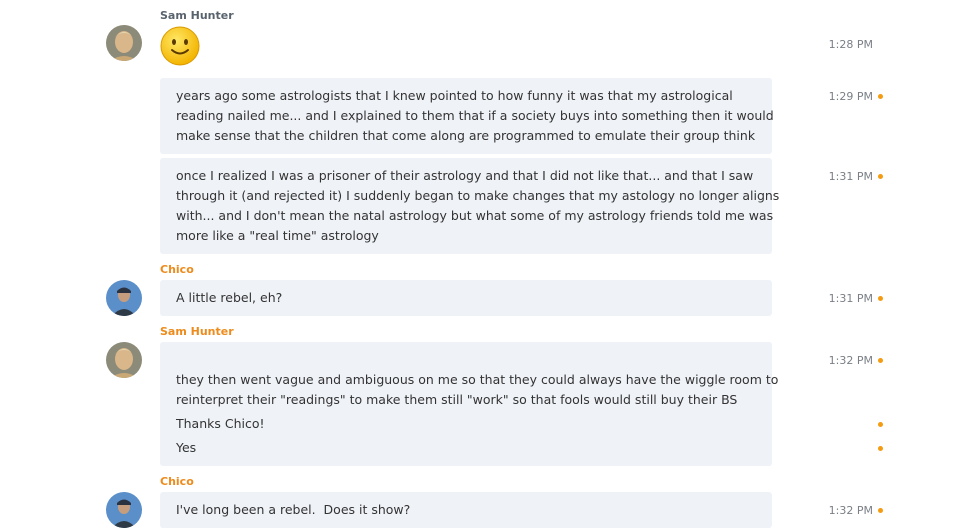 This screenshot has height=532, width=977. Describe the element at coordinates (277, 235) in the screenshot. I see `message-text: more like a "real time" astrology` at that location.